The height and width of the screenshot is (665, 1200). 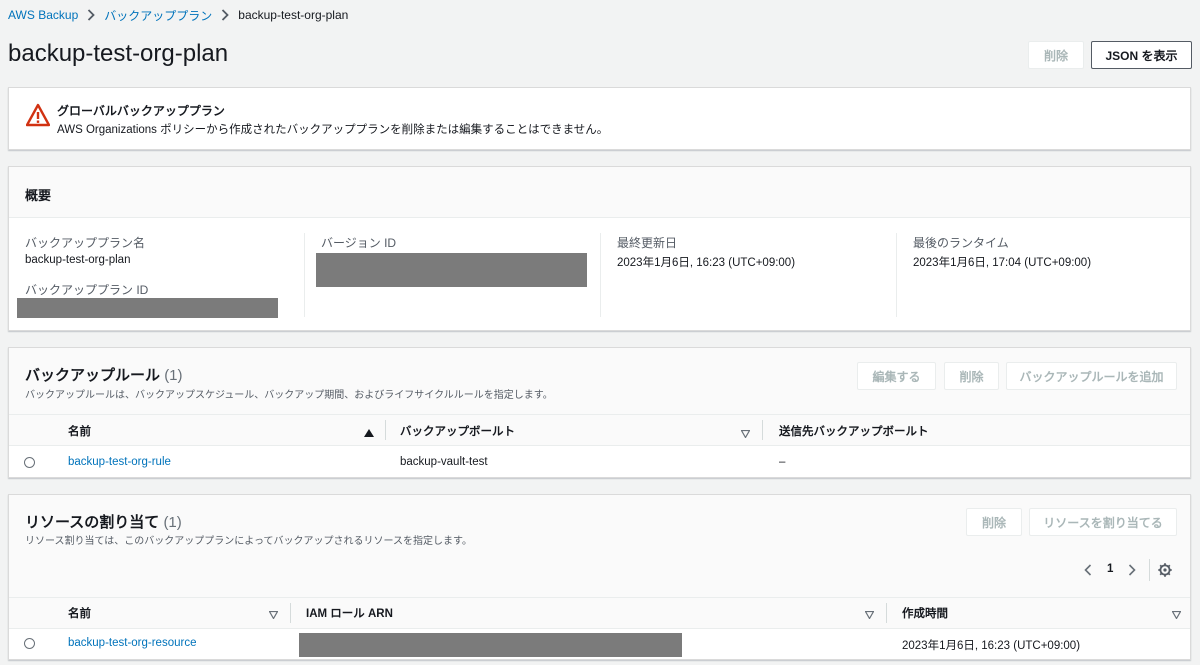 I want to click on delete-rule-button: 削除, so click(x=971, y=376).